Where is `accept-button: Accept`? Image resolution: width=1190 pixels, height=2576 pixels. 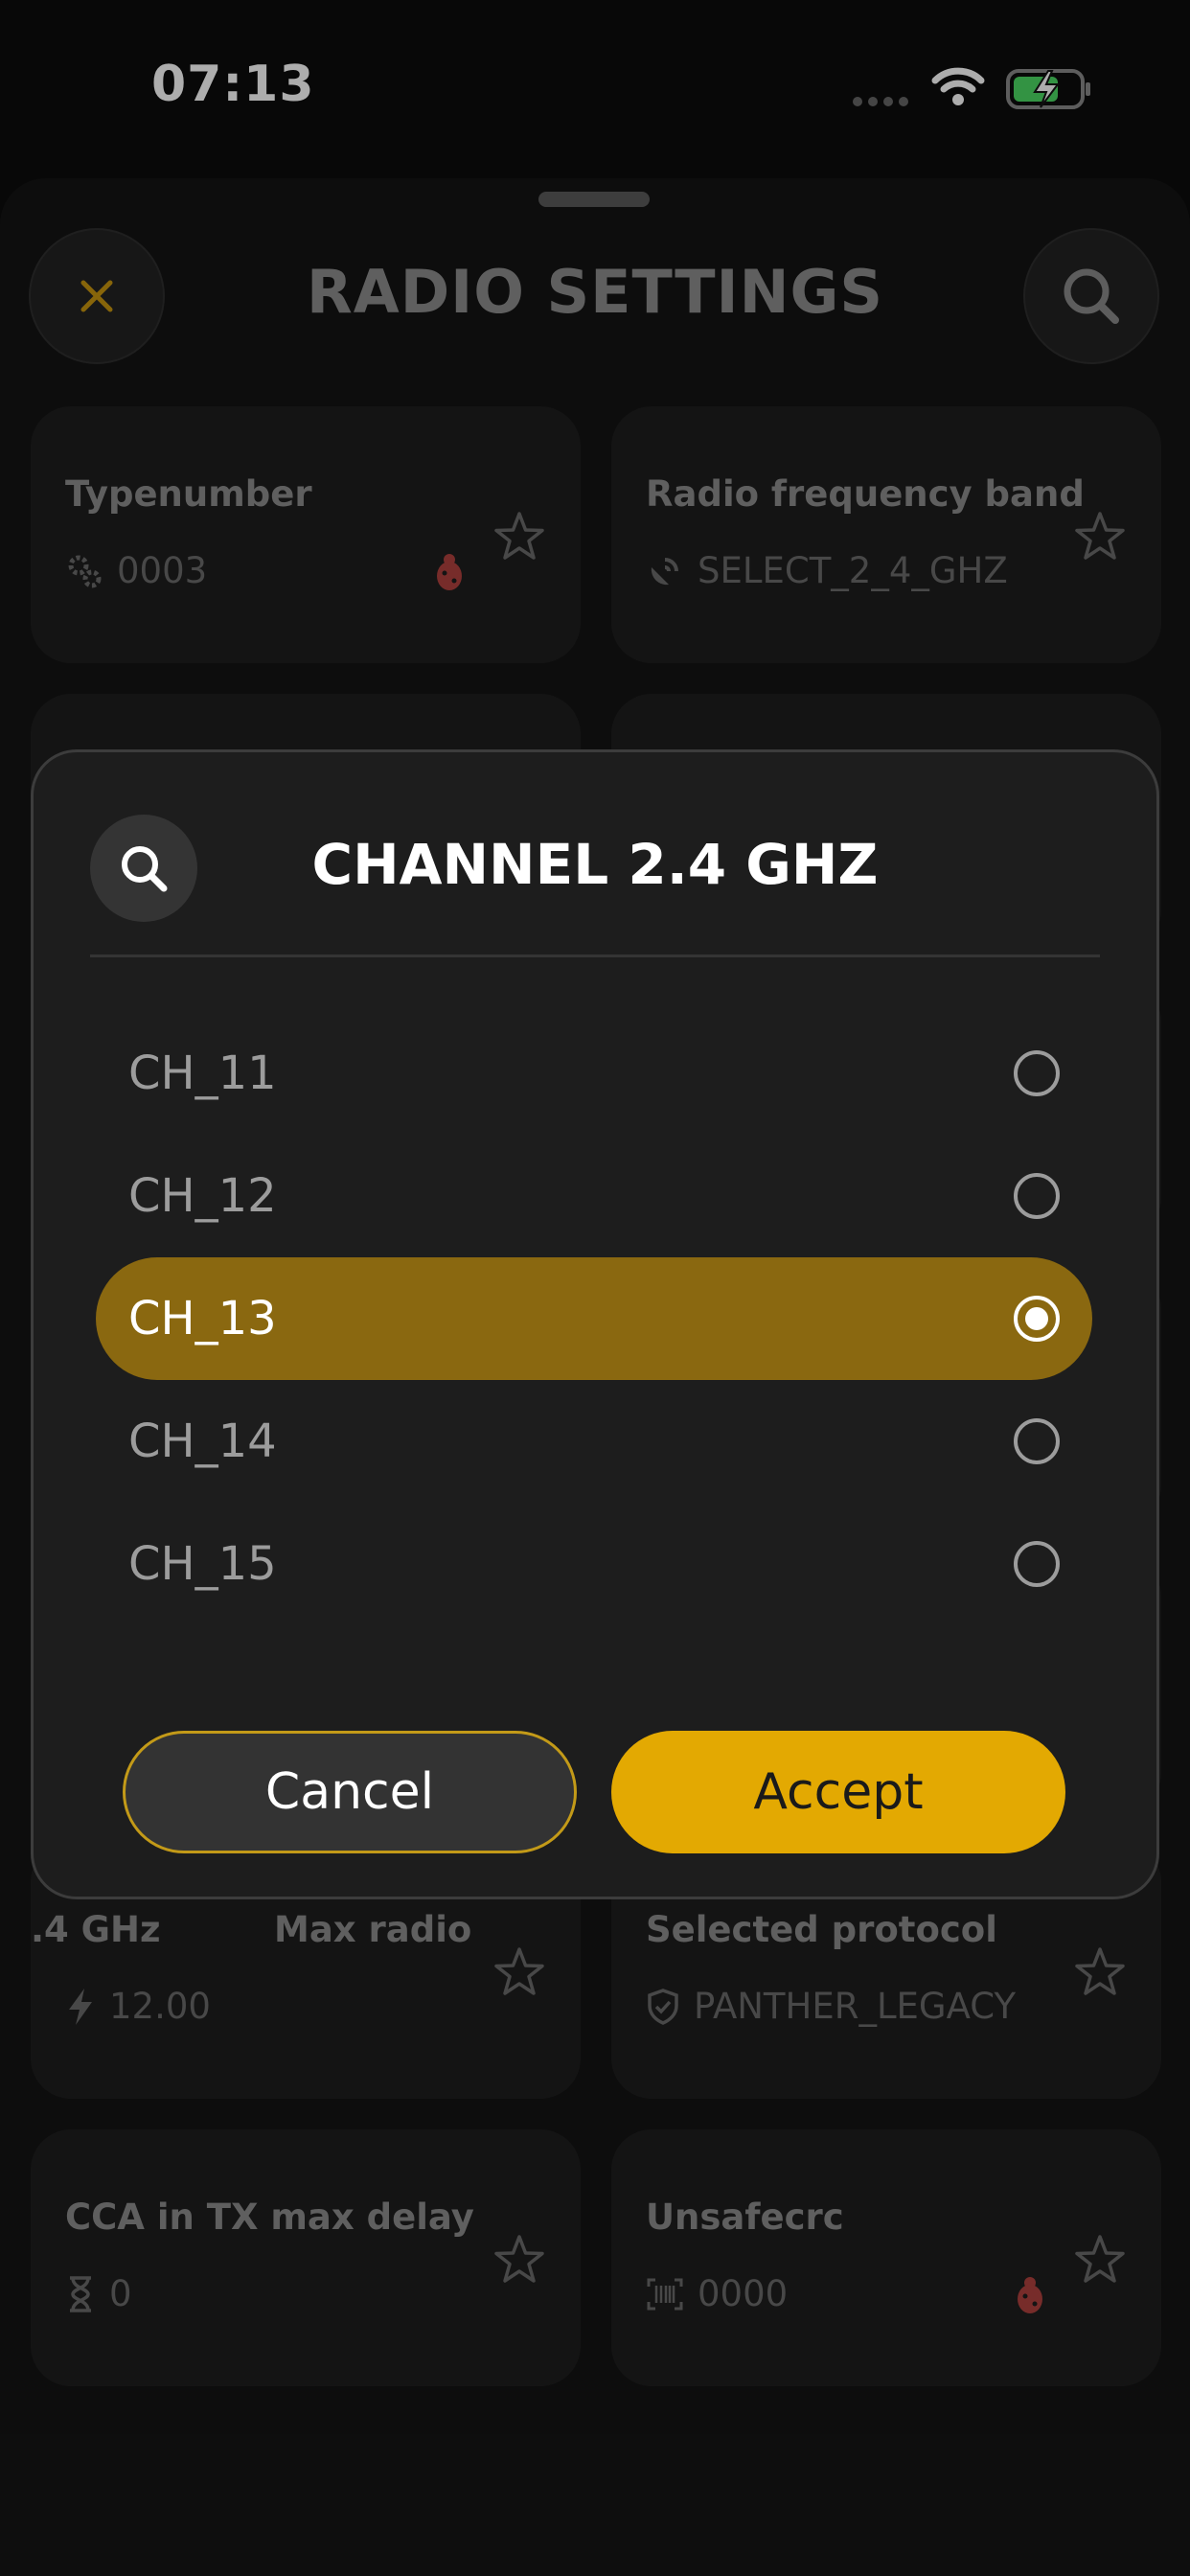 accept-button: Accept is located at coordinates (838, 1792).